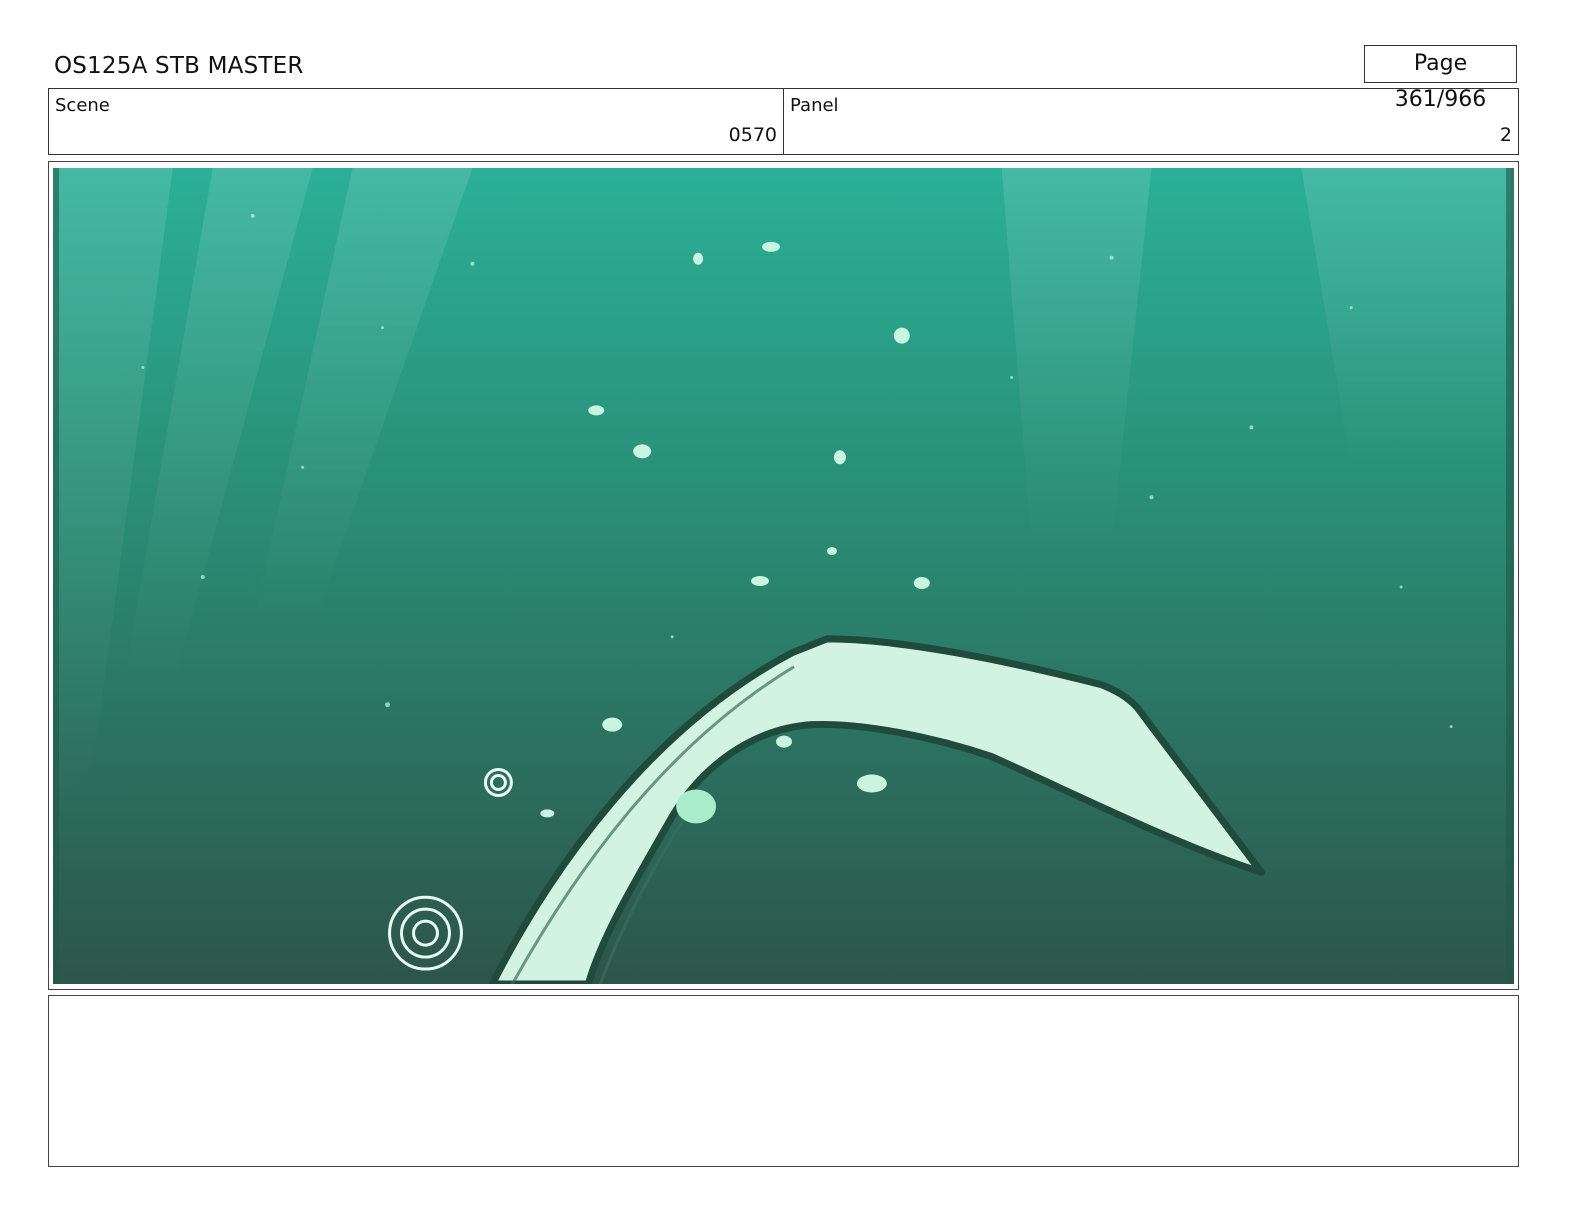 The image size is (1584, 1224). Describe the element at coordinates (179, 66) in the screenshot. I see `document-title: OS125A STB MASTER` at that location.